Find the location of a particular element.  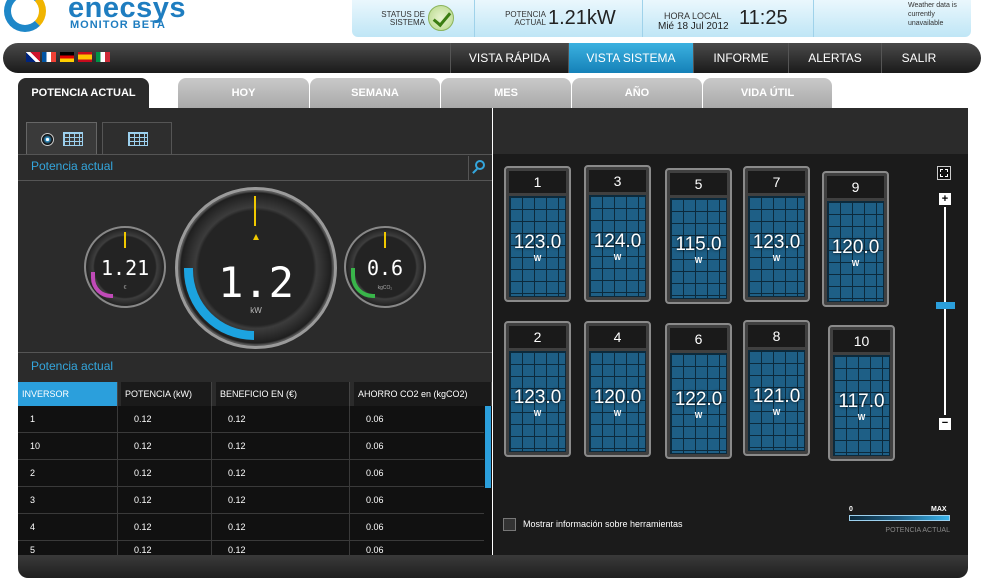

panel-number: 9 is located at coordinates (855, 187).